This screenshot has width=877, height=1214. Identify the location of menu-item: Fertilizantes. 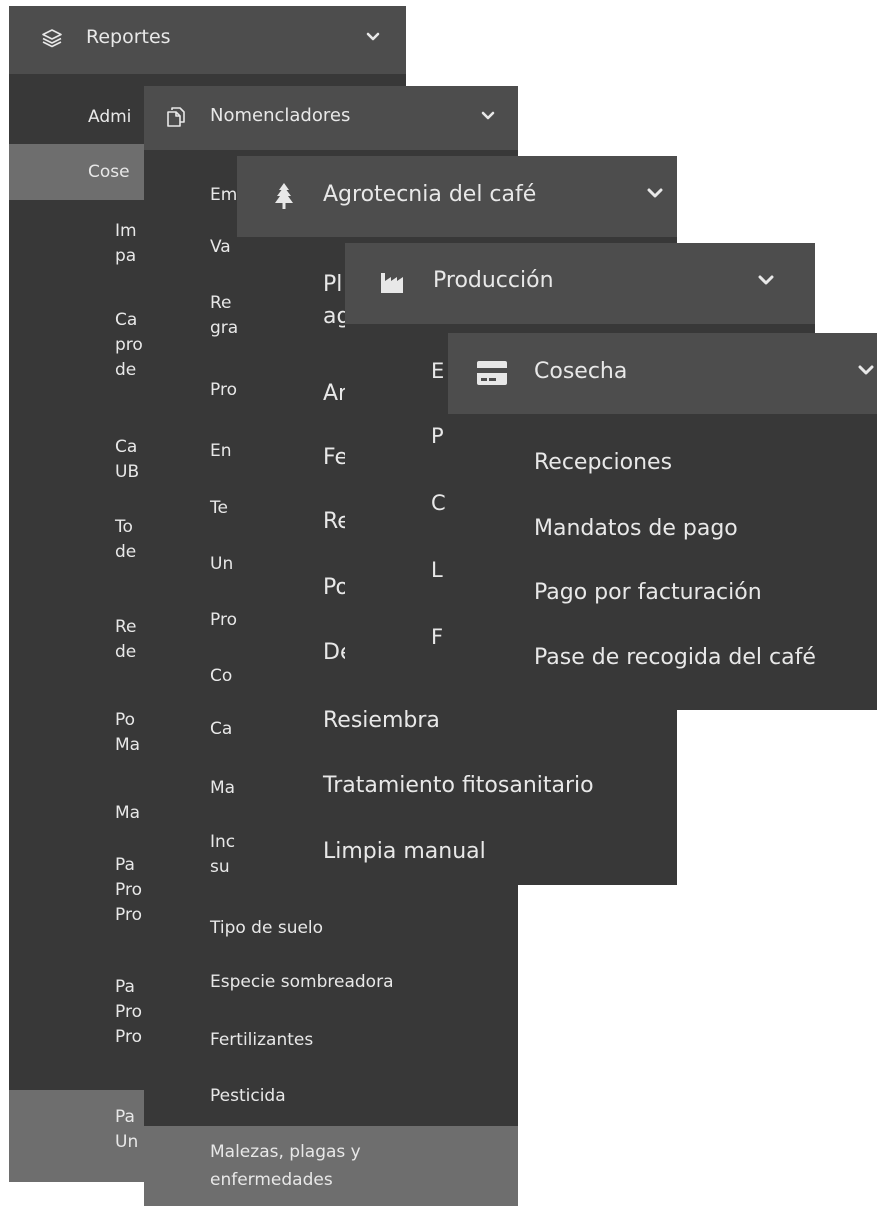
(261, 1040).